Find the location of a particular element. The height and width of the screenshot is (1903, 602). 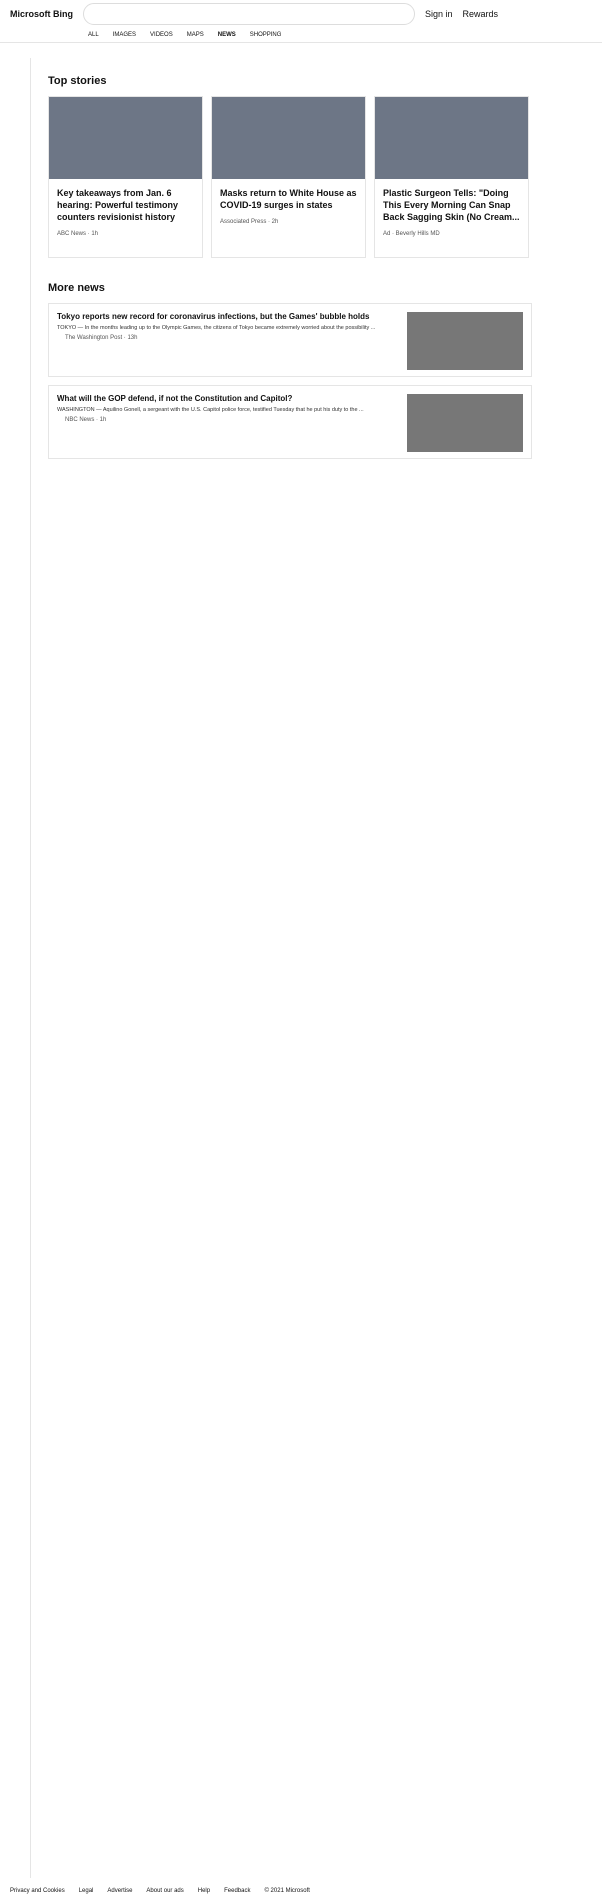

story-source: ABC News · 1h is located at coordinates (78, 234).